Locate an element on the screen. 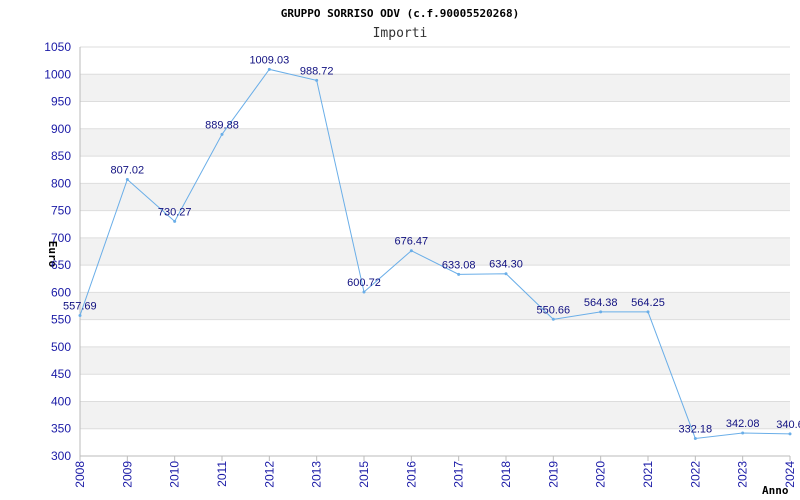 This screenshot has height=500, width=800. data-label: 730.27 is located at coordinates (175, 212).